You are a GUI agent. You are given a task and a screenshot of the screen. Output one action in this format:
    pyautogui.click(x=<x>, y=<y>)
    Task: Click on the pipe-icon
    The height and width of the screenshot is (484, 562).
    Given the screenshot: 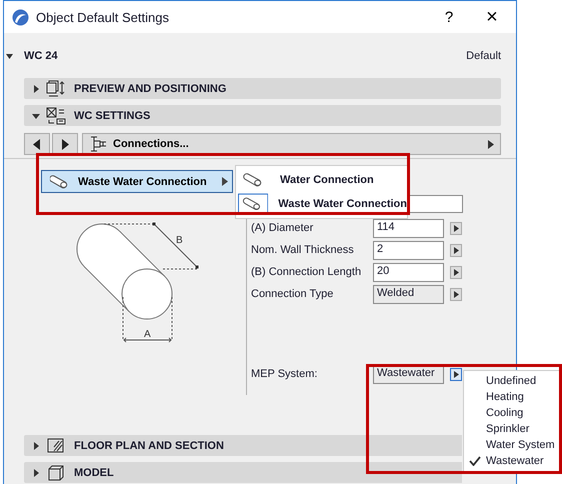 What is the action you would take?
    pyautogui.click(x=60, y=181)
    